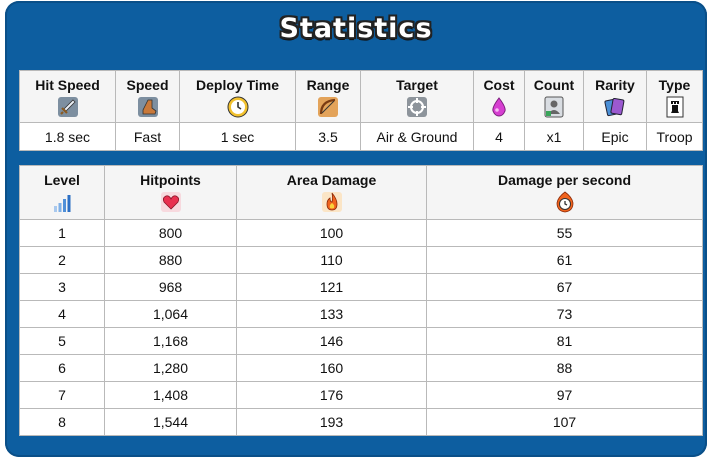  I want to click on elixir-drop-icon, so click(499, 107).